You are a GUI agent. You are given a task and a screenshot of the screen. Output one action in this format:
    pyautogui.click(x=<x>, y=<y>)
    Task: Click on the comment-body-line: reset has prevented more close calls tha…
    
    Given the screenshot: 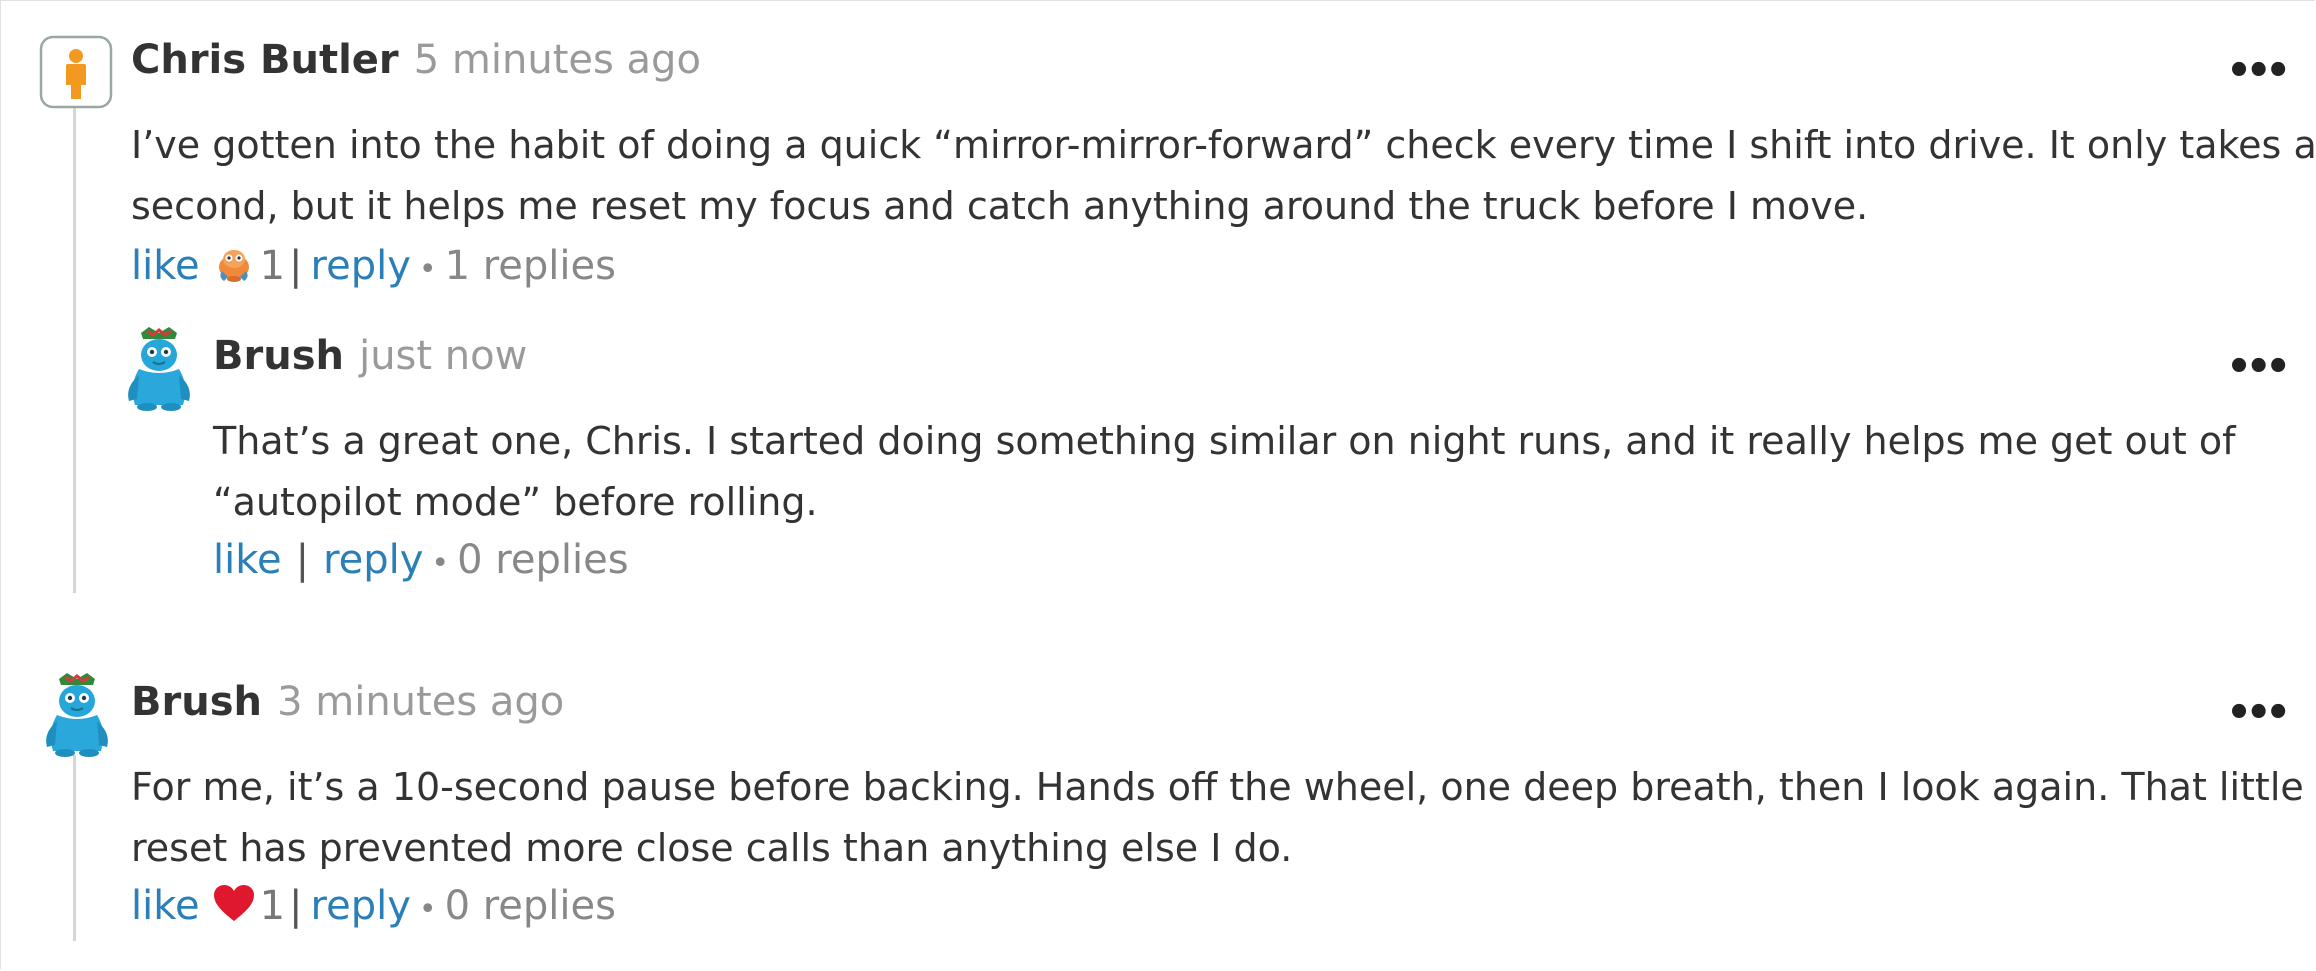 What is the action you would take?
    pyautogui.click(x=712, y=848)
    